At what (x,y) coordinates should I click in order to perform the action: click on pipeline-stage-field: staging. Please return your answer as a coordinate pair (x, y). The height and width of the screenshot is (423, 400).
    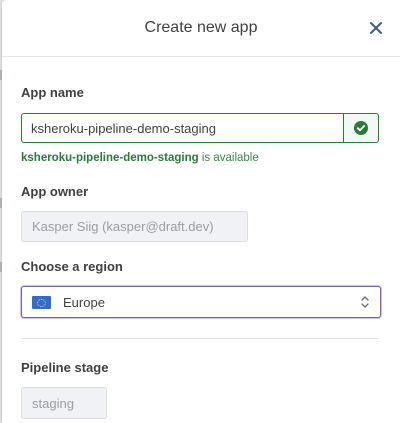
    Looking at the image, I should click on (64, 403).